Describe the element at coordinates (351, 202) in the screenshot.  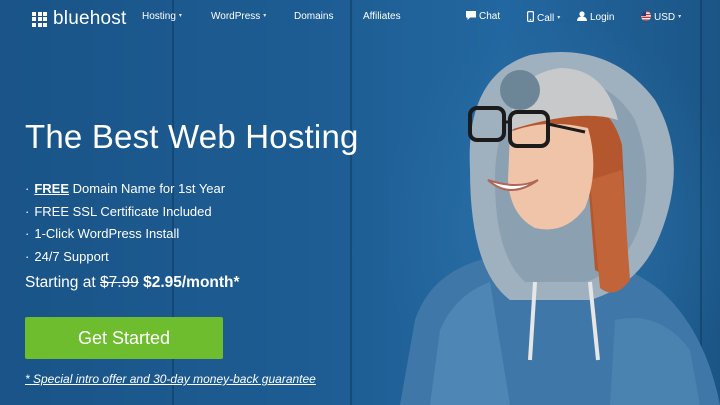
I see `wall-seam` at that location.